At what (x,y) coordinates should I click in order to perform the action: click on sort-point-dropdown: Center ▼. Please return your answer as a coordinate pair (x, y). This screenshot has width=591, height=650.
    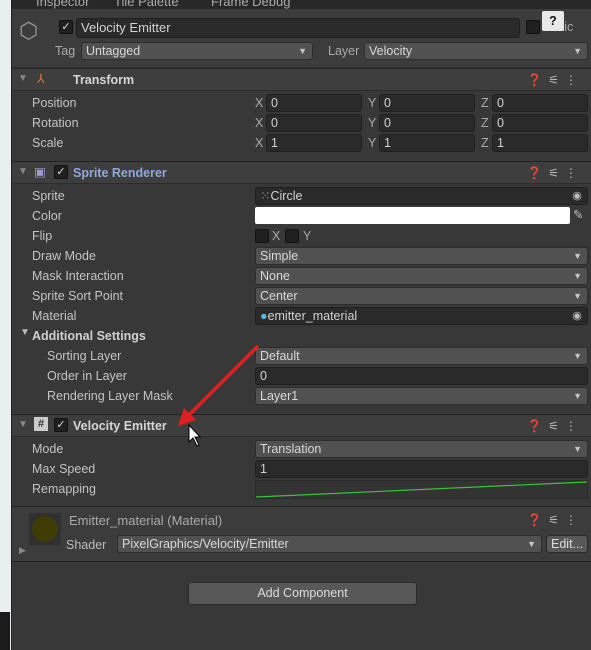
    Looking at the image, I should click on (421, 296).